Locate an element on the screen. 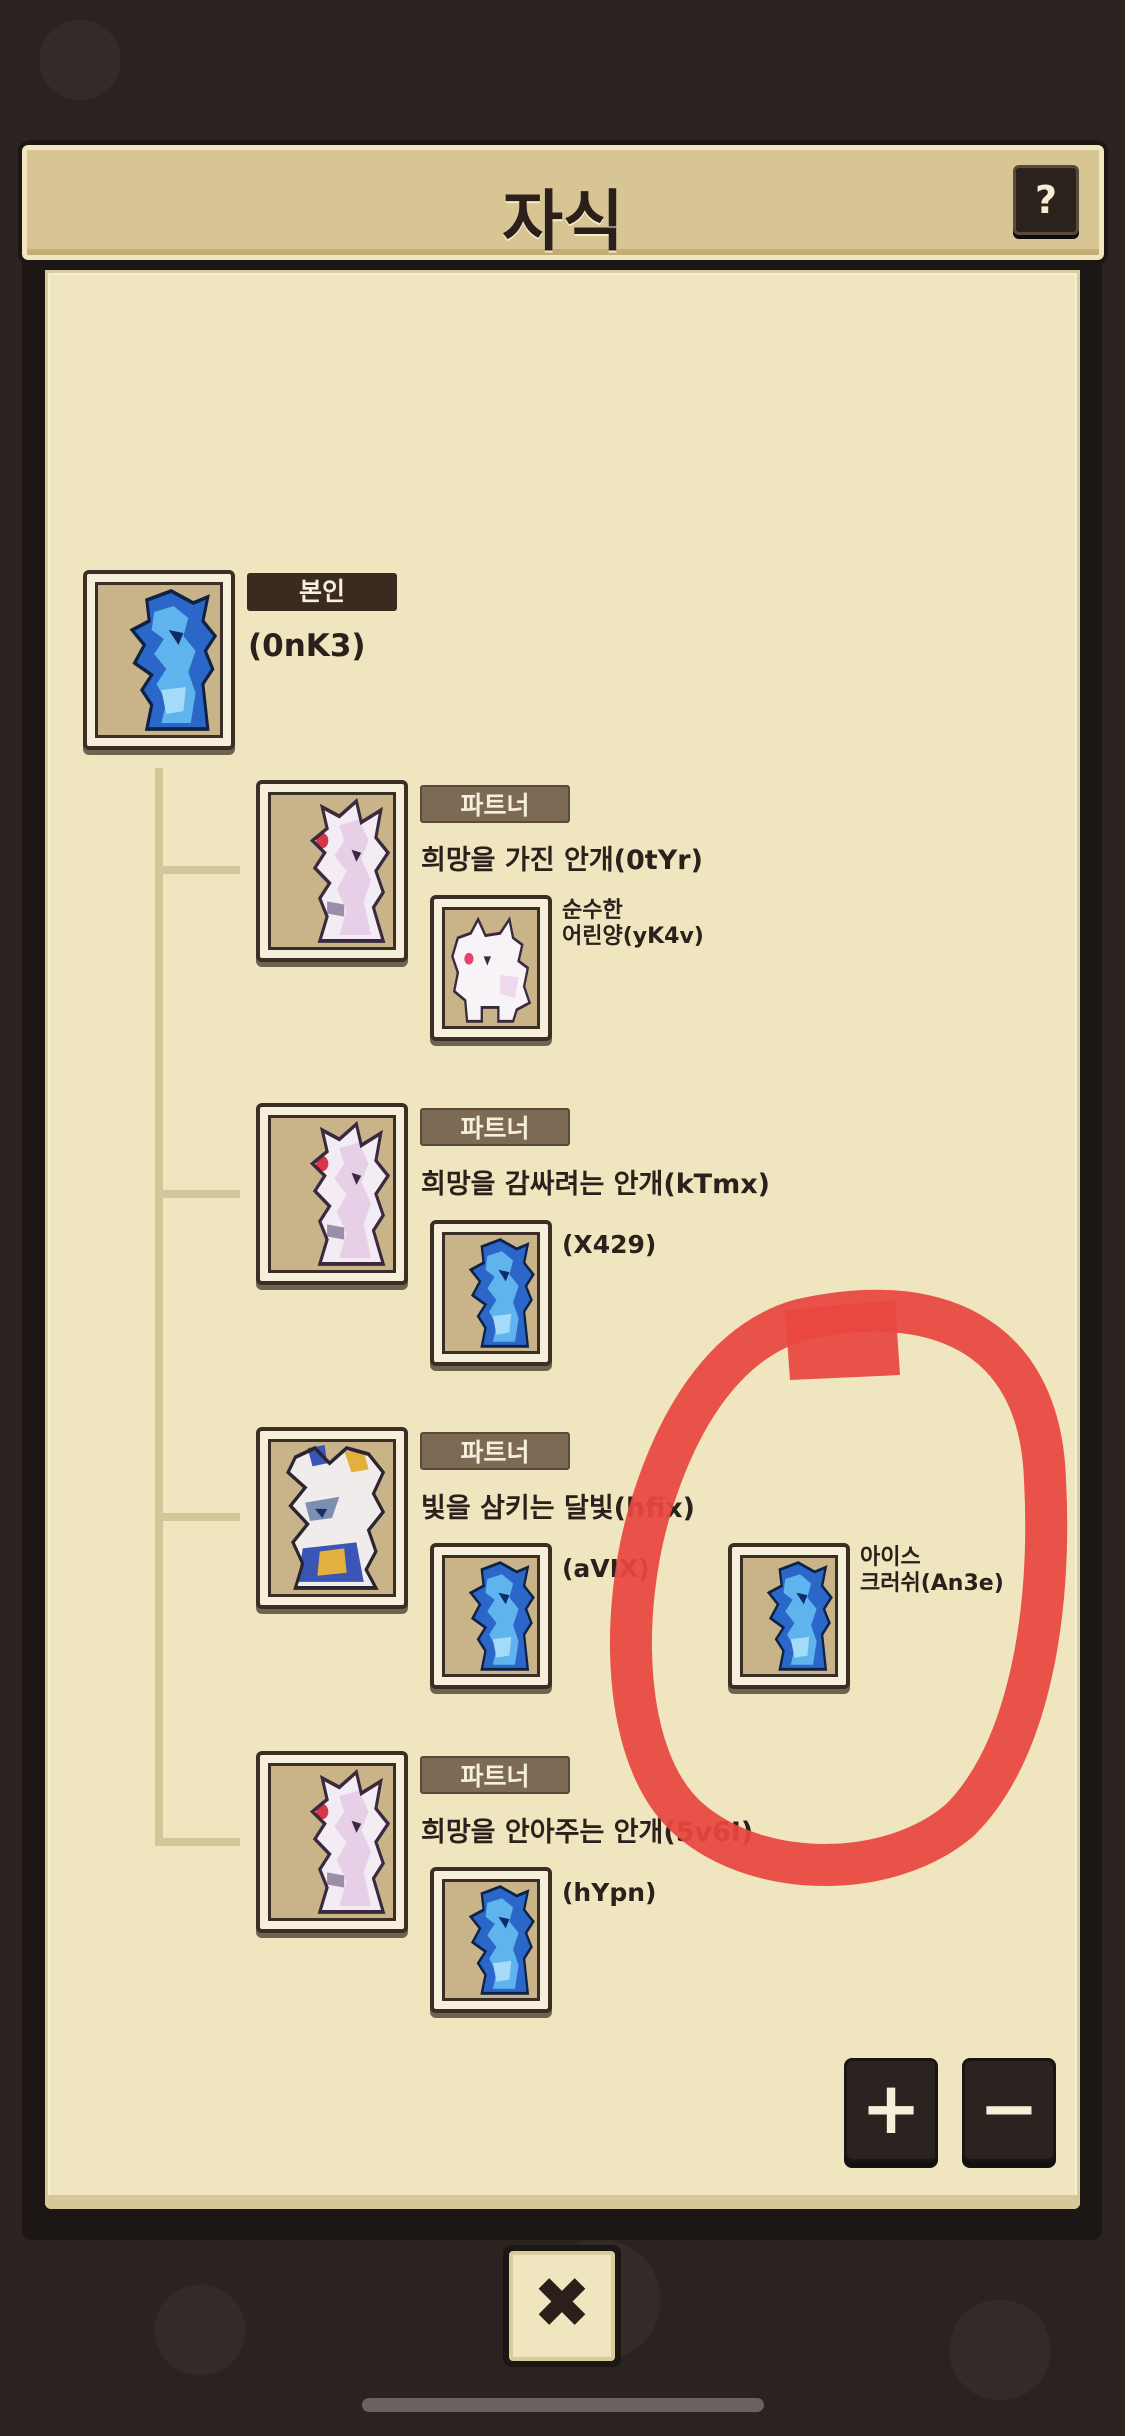 This screenshot has height=2436, width=1125. paper-edge is located at coordinates (562, 2202).